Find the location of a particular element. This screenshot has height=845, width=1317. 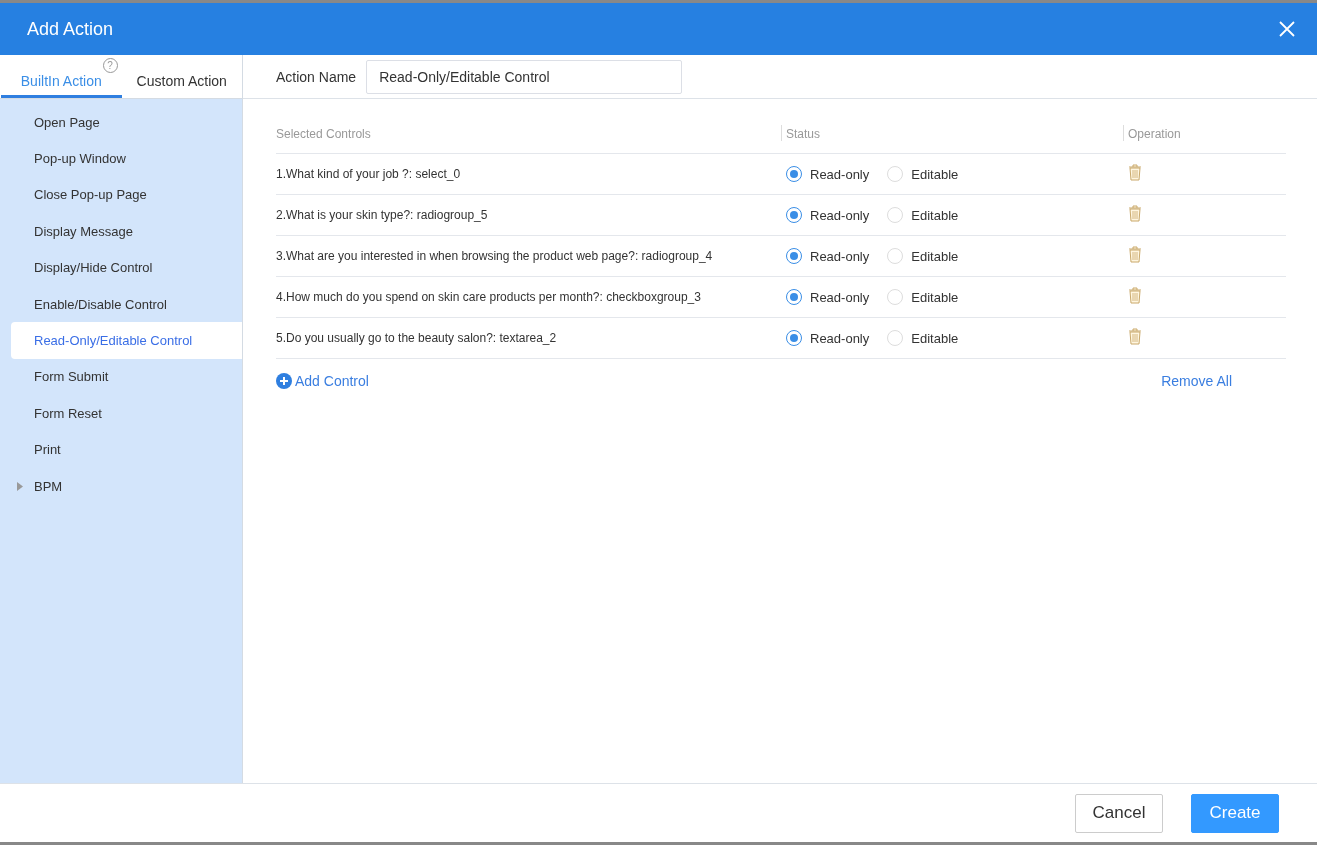

sidebar-item: Open Page is located at coordinates (126, 122).